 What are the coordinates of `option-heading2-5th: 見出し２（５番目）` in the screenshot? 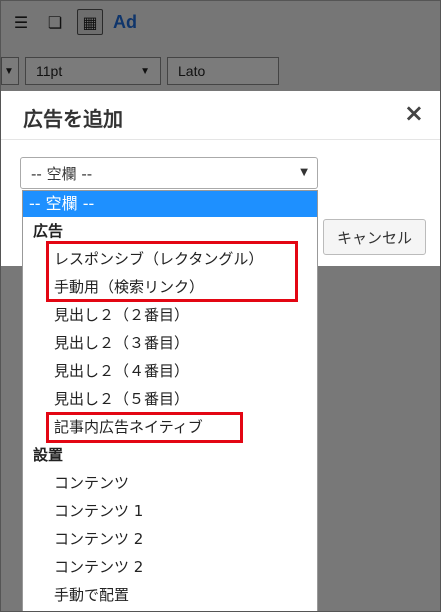 It's located at (170, 399).